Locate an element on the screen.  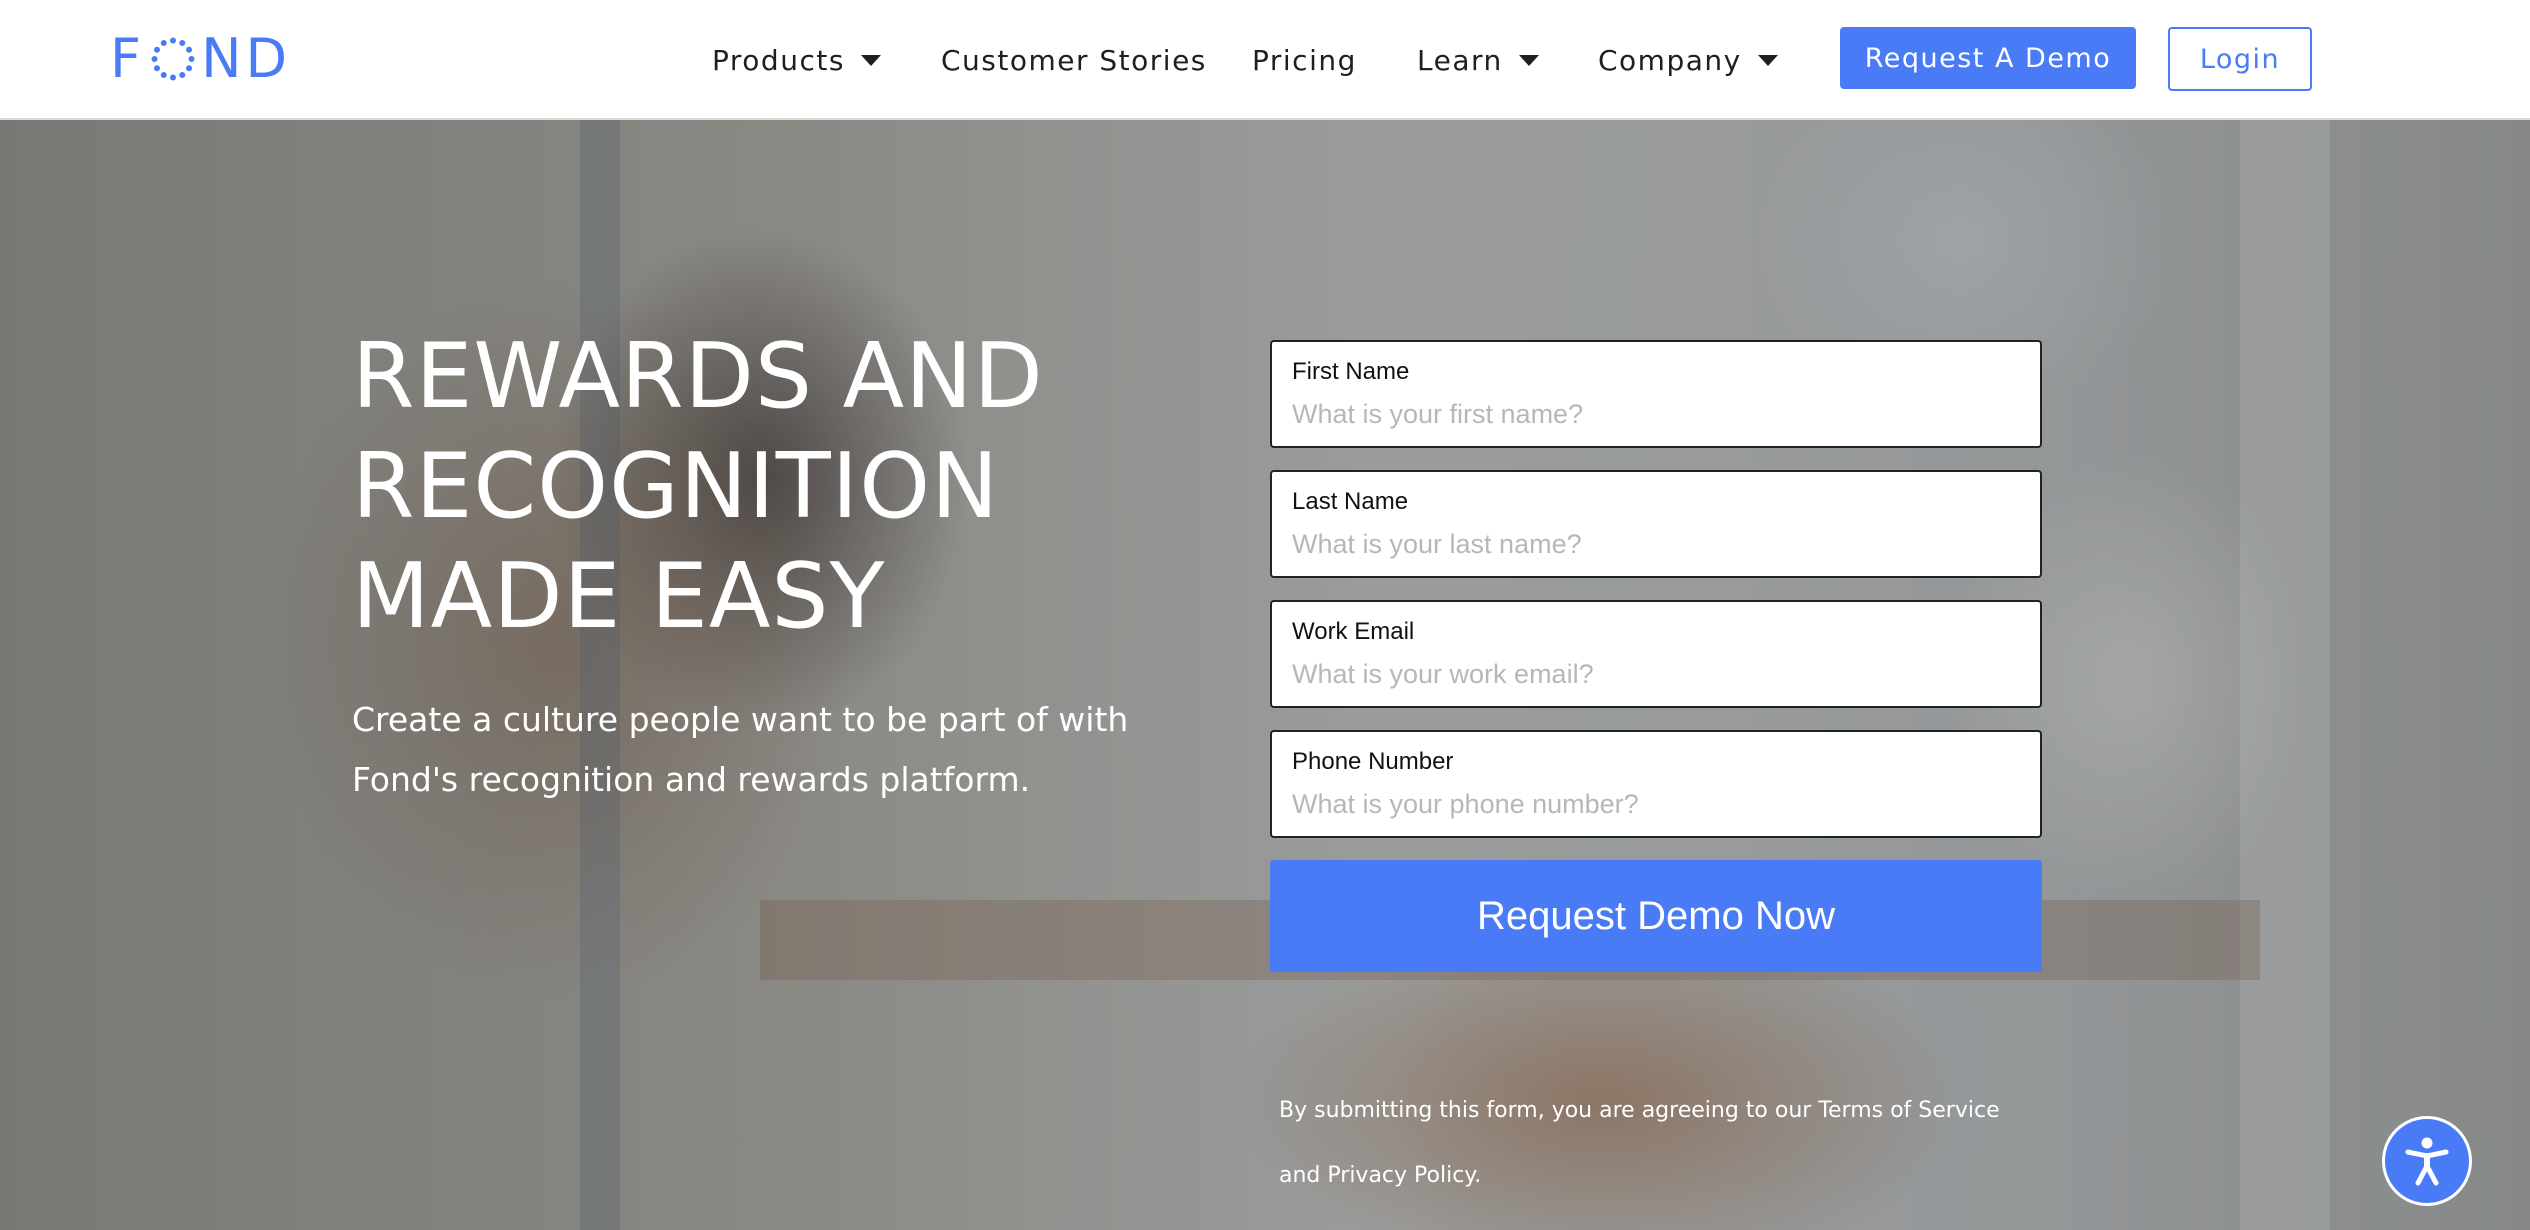
accessibility-button is located at coordinates (2427, 1161).